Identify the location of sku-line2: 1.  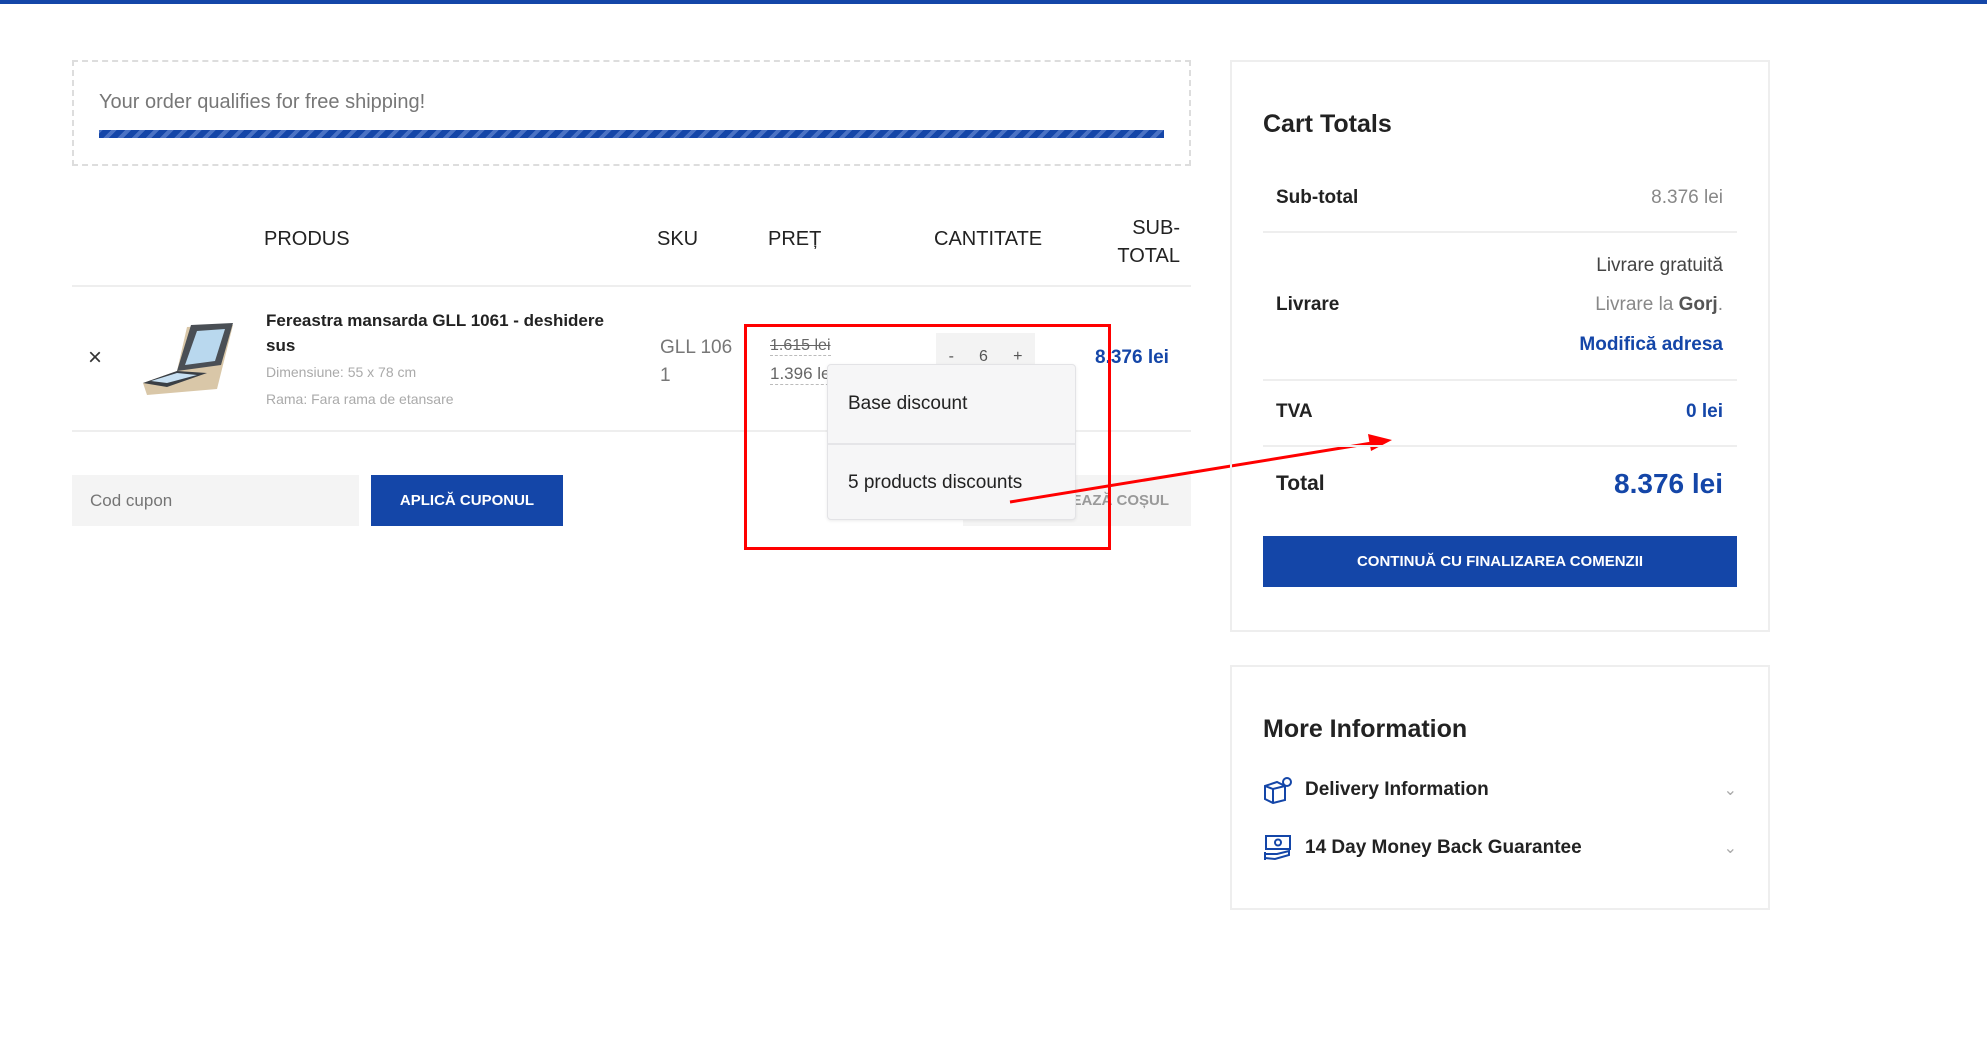
(665, 375).